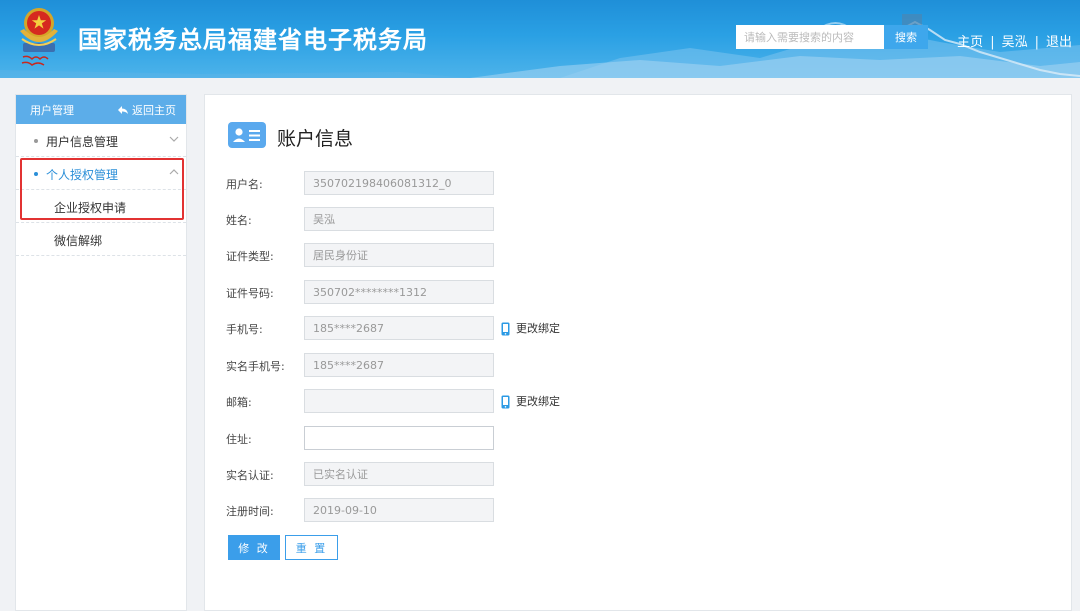 The image size is (1080, 611). Describe the element at coordinates (635, 328) in the screenshot. I see `form-row-phone: 手机号: 更改绑定` at that location.